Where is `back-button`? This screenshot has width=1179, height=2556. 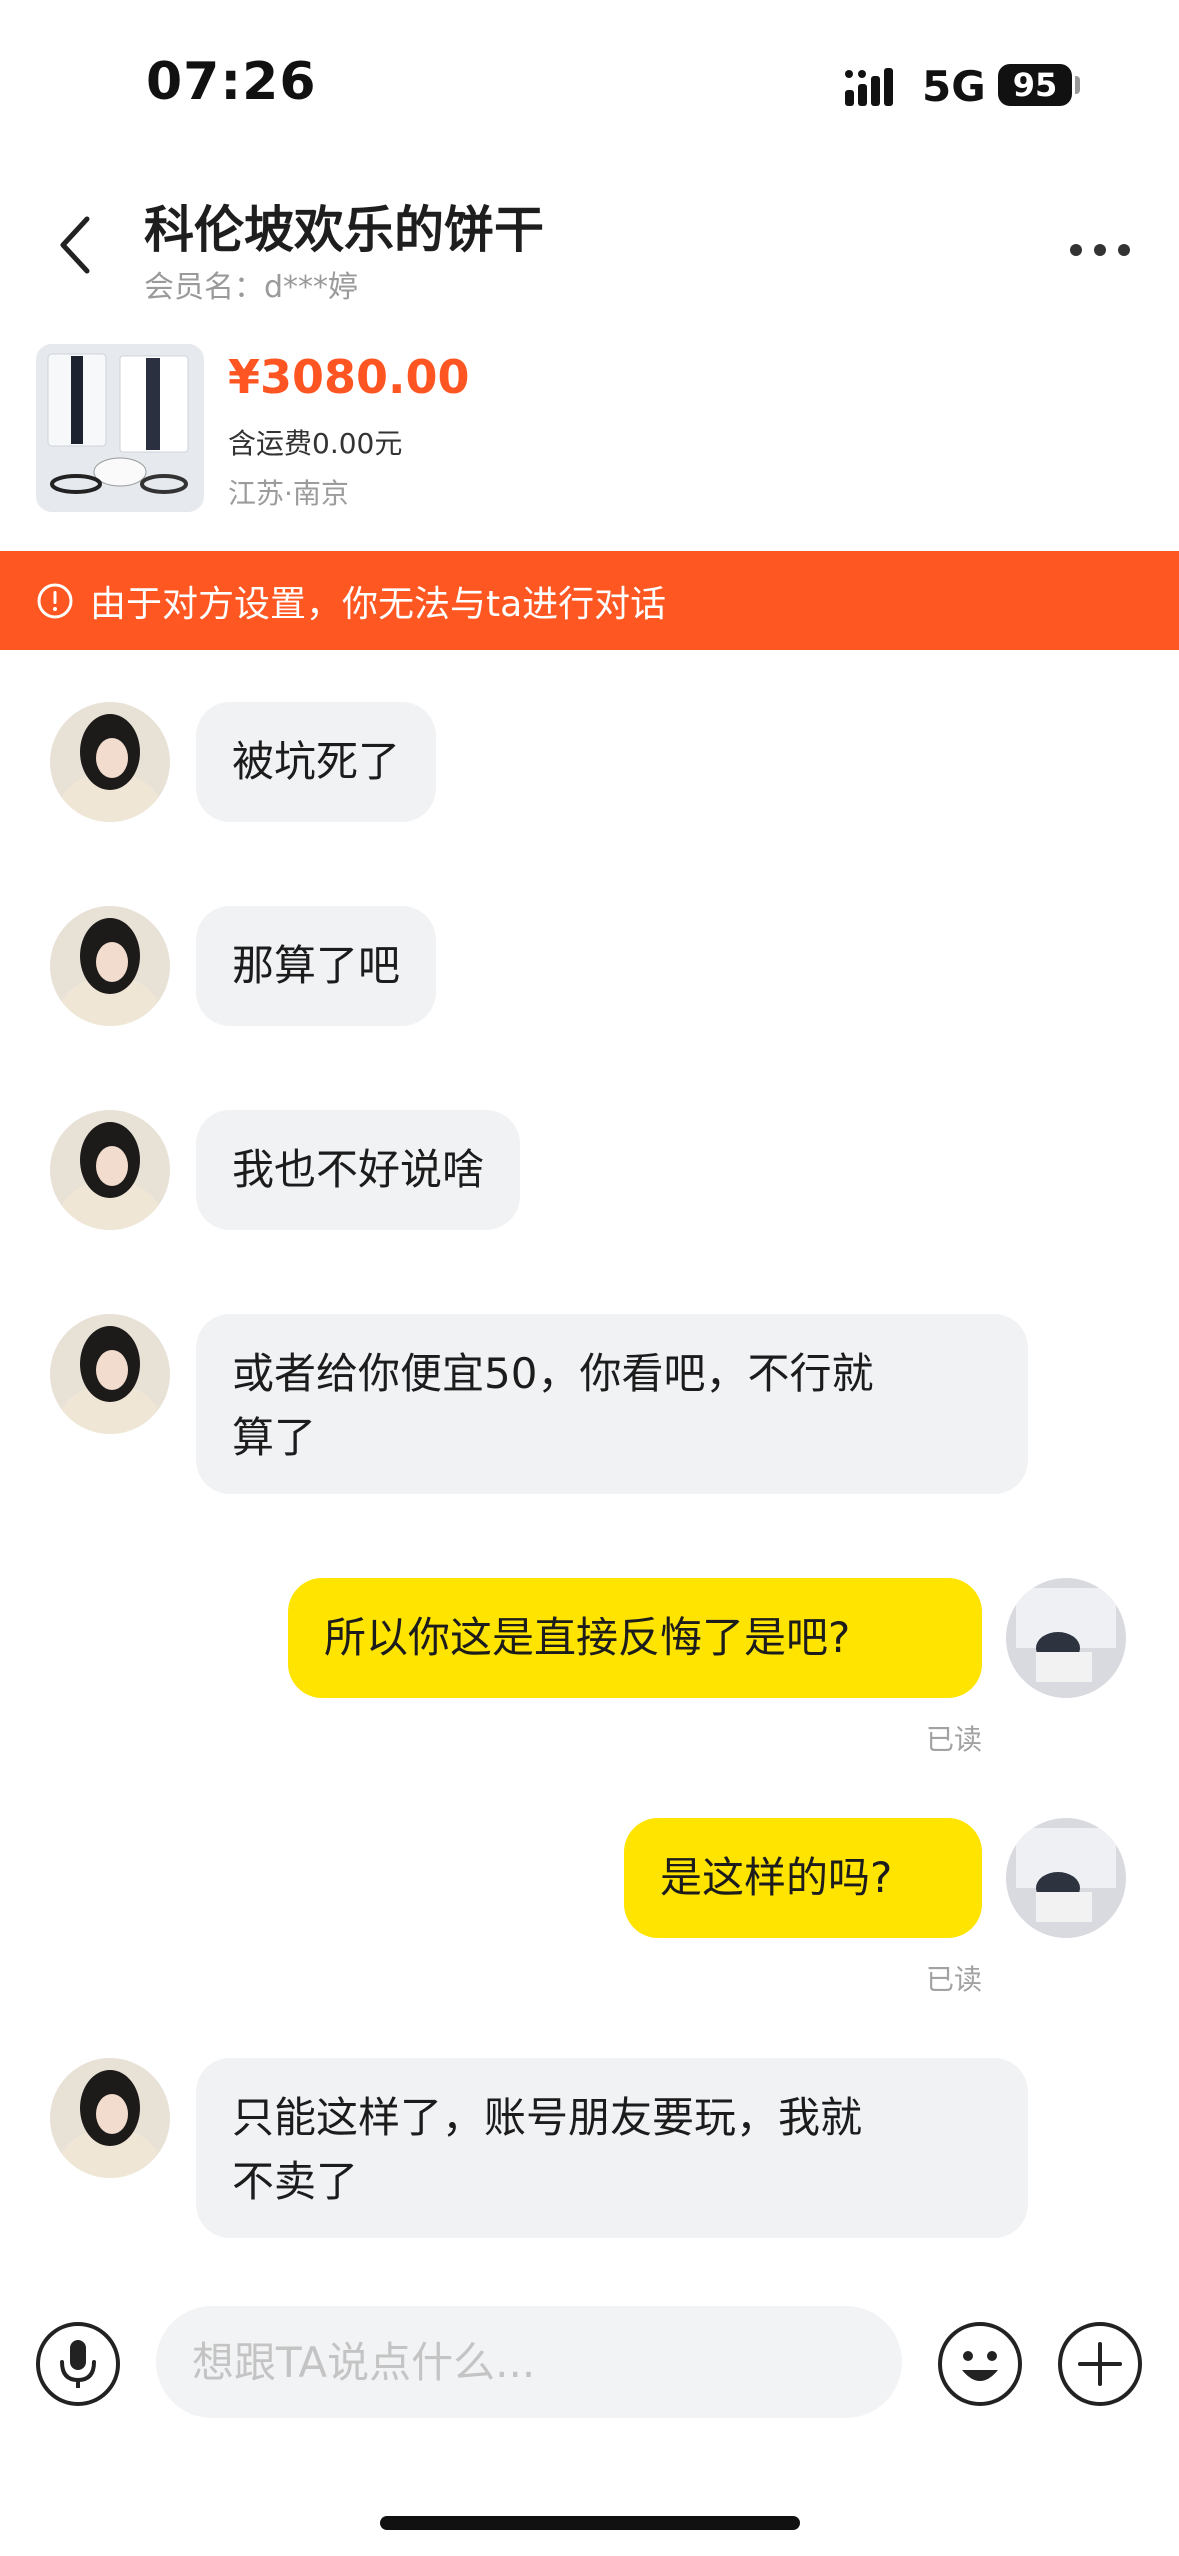 back-button is located at coordinates (75, 245).